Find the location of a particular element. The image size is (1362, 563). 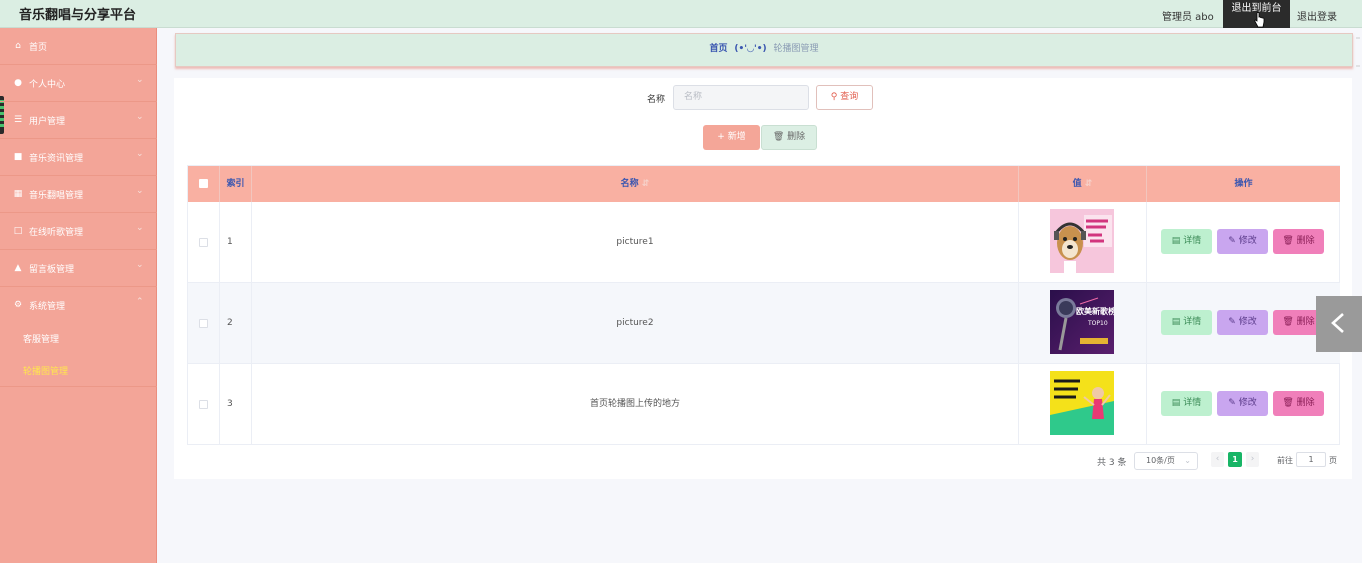

thumbnail-picture1 is located at coordinates (1082, 241).